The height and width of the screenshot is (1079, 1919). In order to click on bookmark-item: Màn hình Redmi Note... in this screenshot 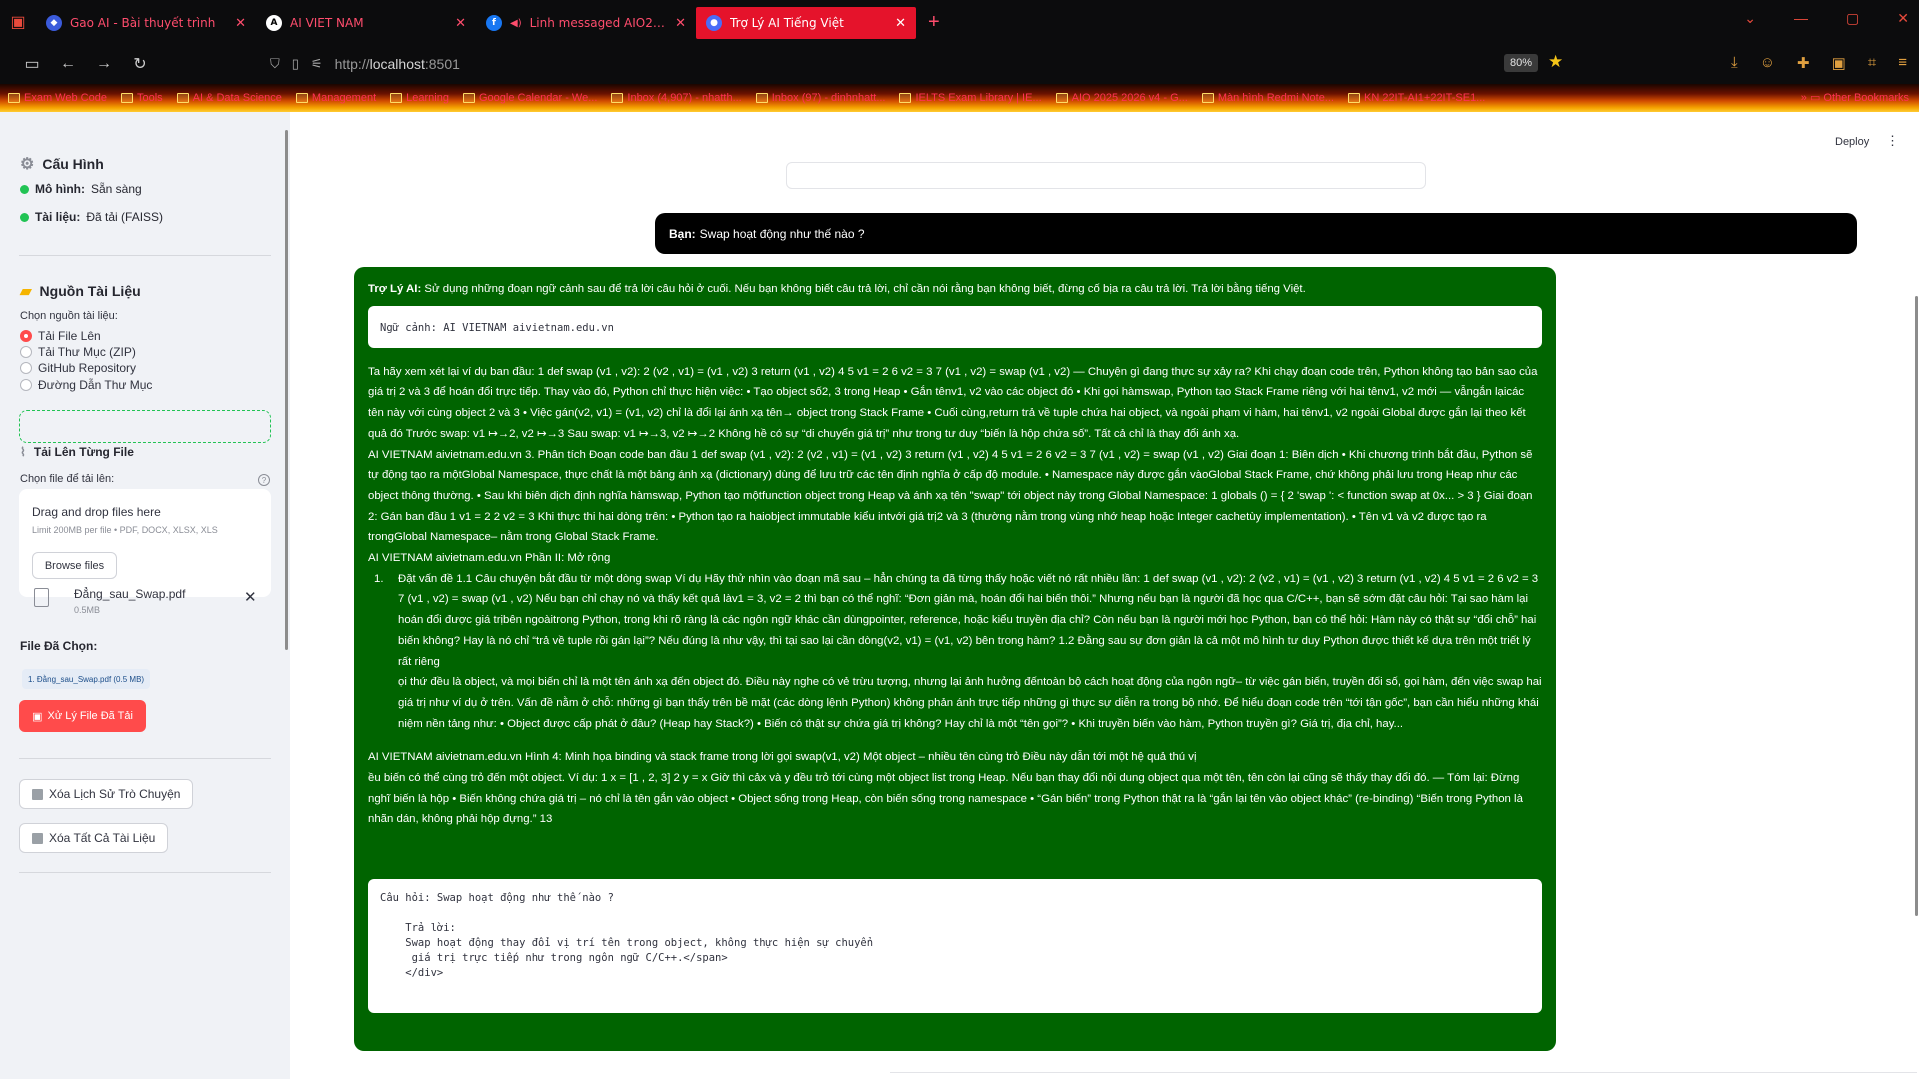, I will do `click(1267, 98)`.